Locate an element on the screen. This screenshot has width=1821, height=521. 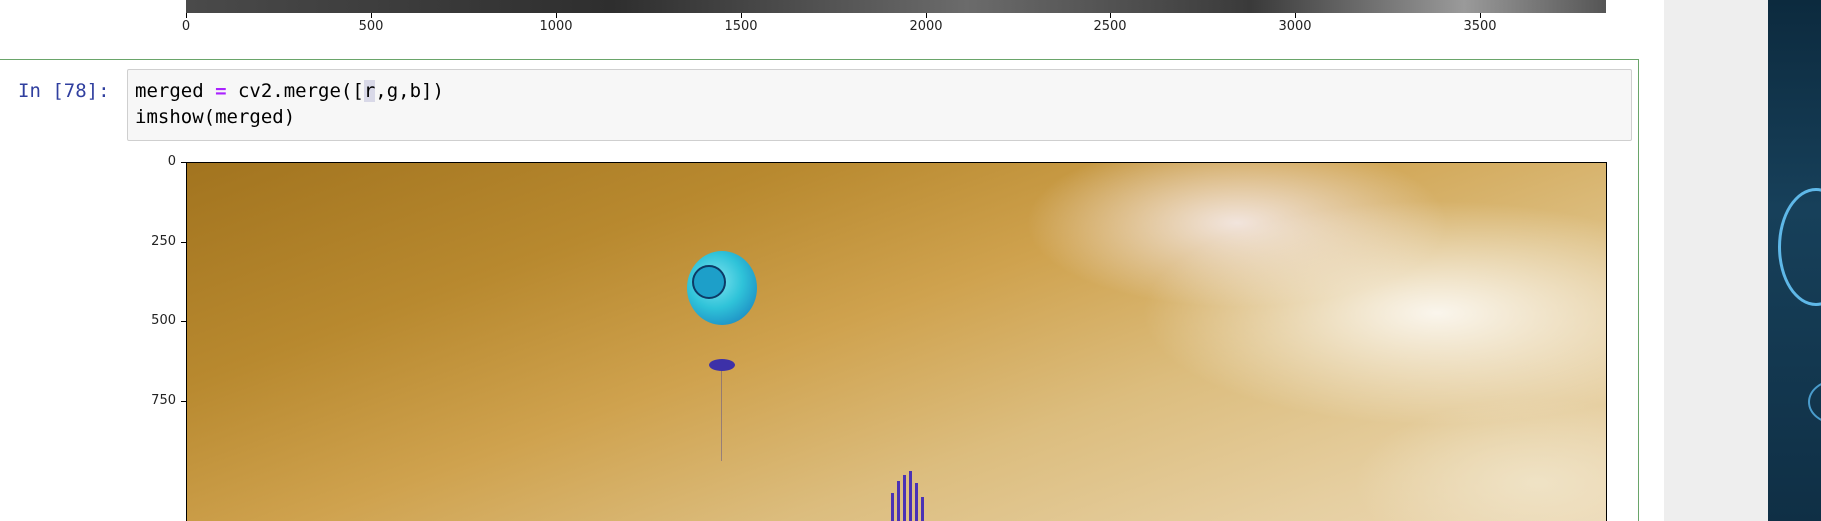
x-tick-label: 2500 is located at coordinates (1110, 26).